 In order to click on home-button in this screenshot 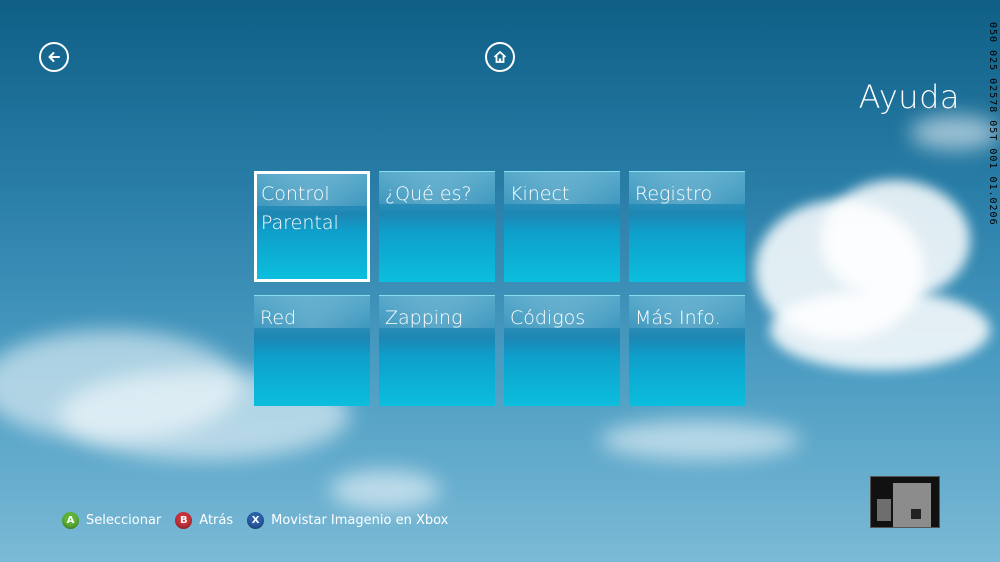, I will do `click(500, 57)`.